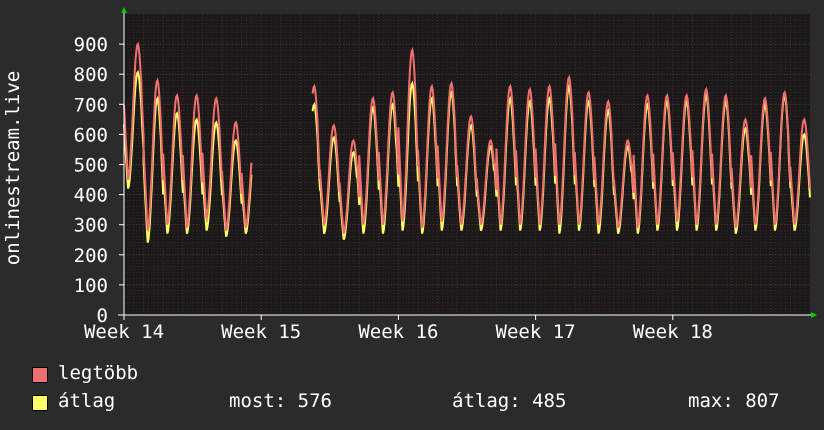 The height and width of the screenshot is (430, 824). What do you see at coordinates (91, 286) in the screenshot?
I see `y-tick-label: 100` at bounding box center [91, 286].